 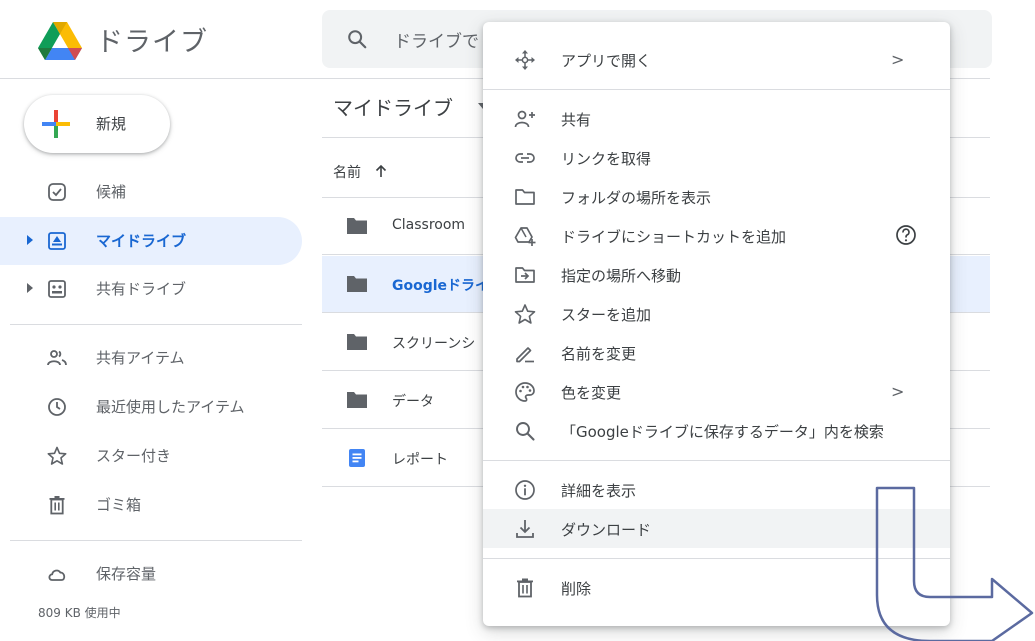 I want to click on open-with-icon, so click(x=525, y=60).